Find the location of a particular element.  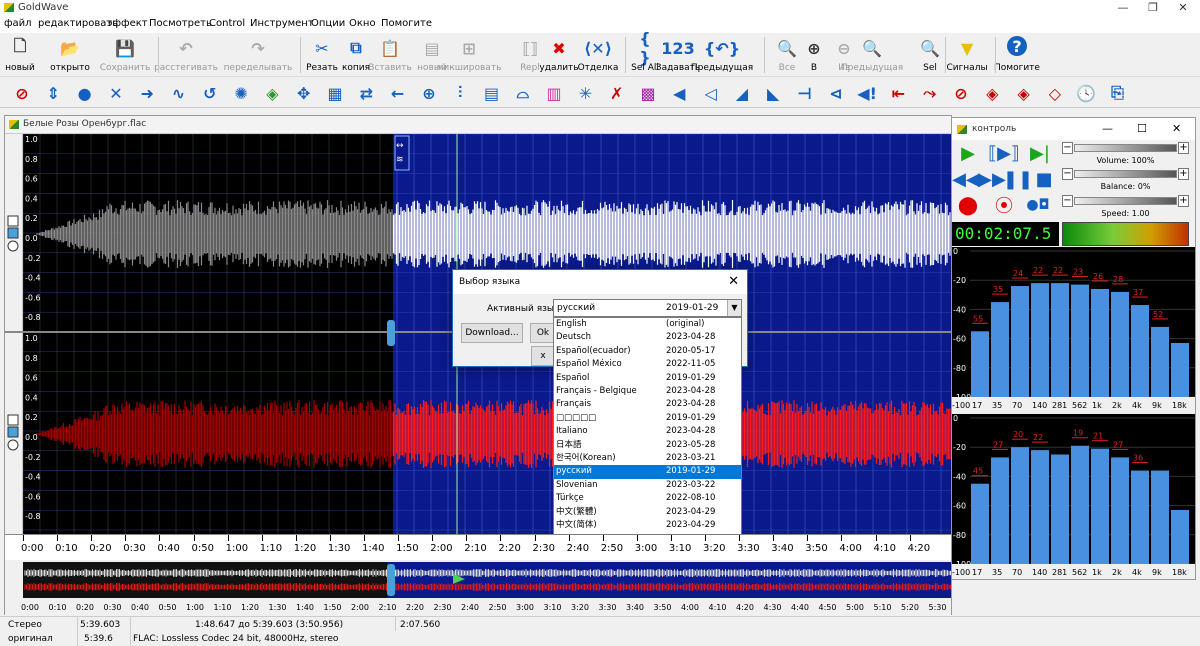

overview-selection-handle is located at coordinates (391, 580).